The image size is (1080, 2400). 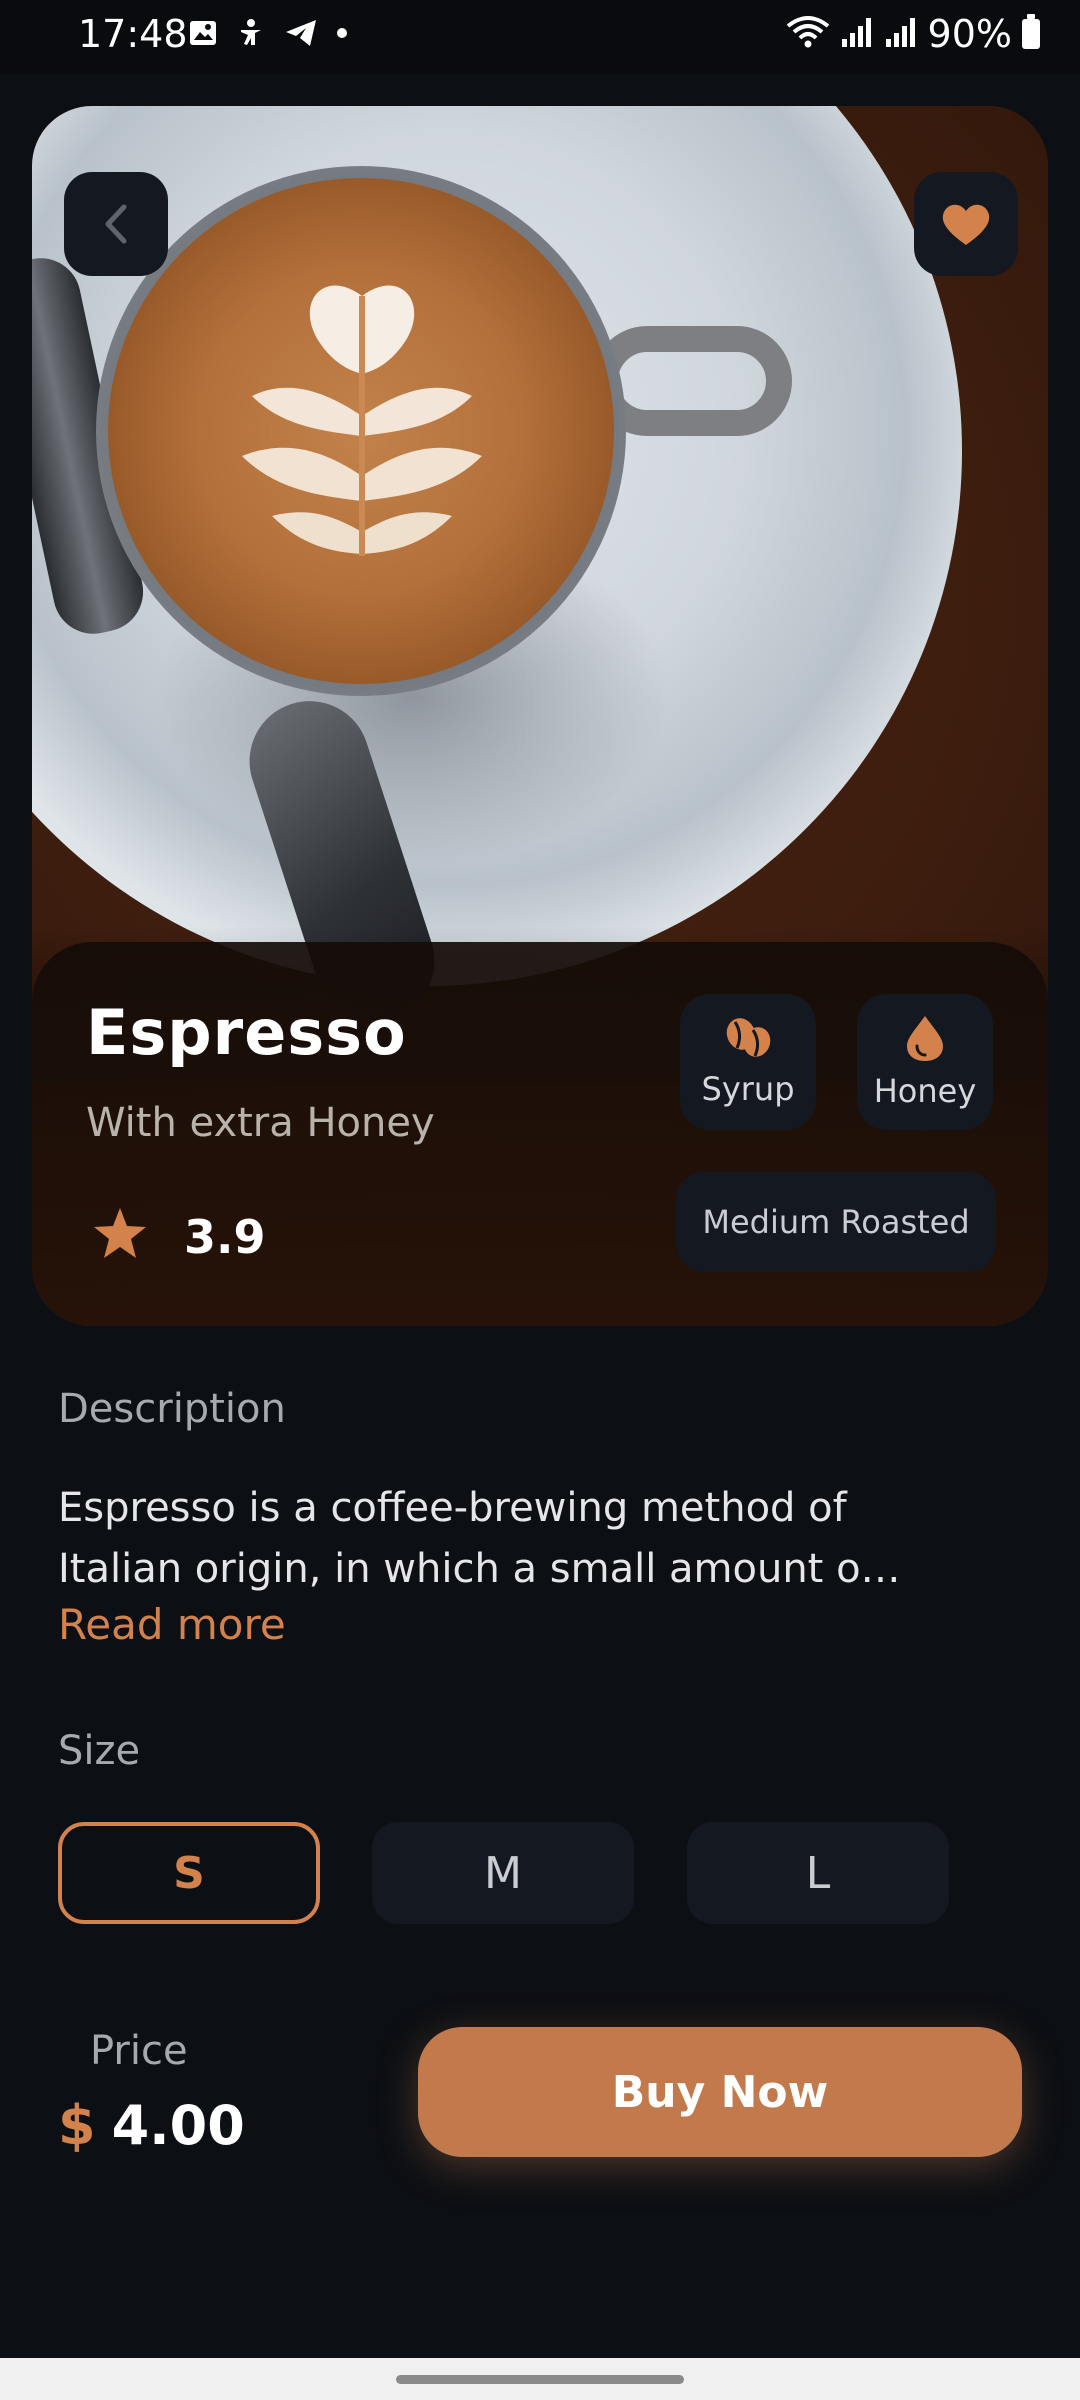 What do you see at coordinates (342, 37) in the screenshot?
I see `dot-icon` at bounding box center [342, 37].